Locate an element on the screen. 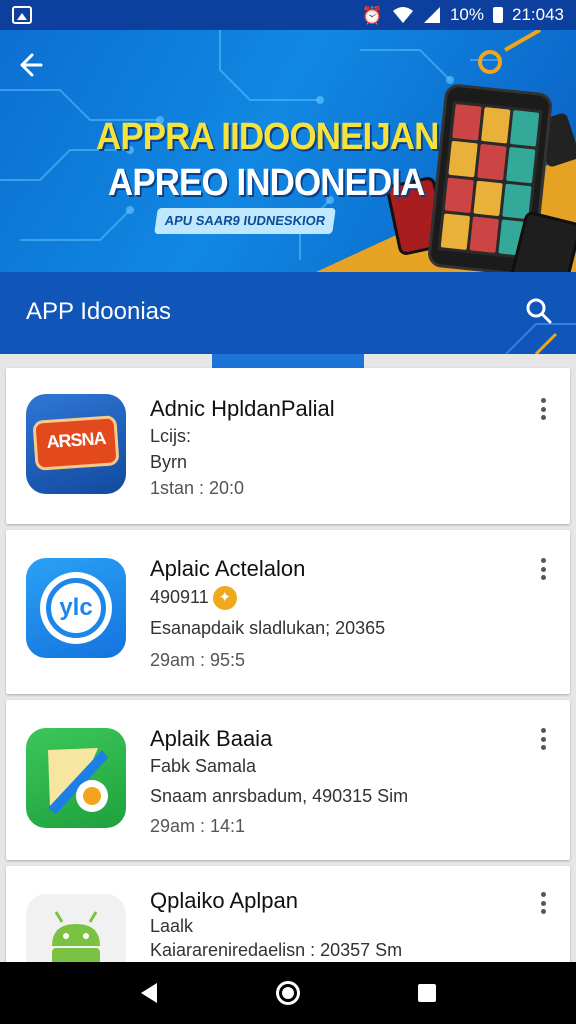  search-icon is located at coordinates (539, 311).